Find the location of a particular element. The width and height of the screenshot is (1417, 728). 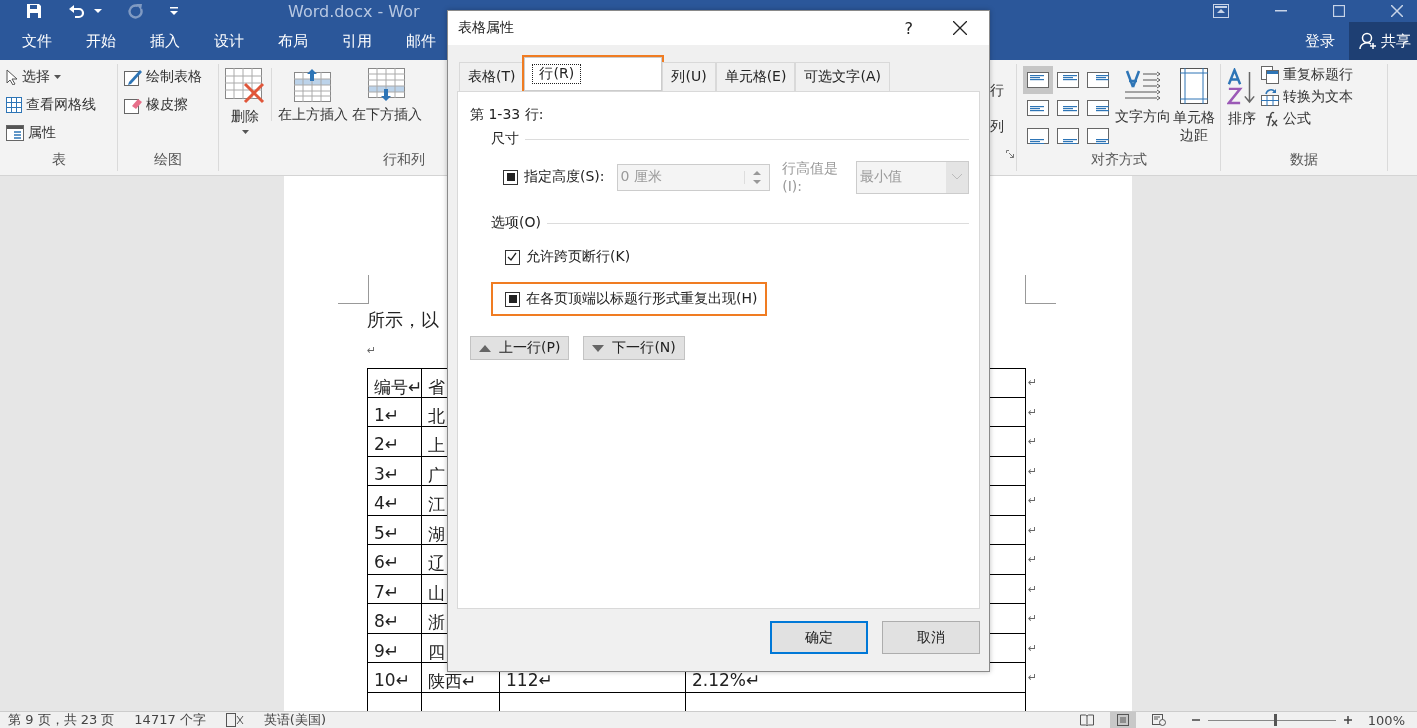

cell-margins-button: 单元格边距 is located at coordinates (1194, 107).